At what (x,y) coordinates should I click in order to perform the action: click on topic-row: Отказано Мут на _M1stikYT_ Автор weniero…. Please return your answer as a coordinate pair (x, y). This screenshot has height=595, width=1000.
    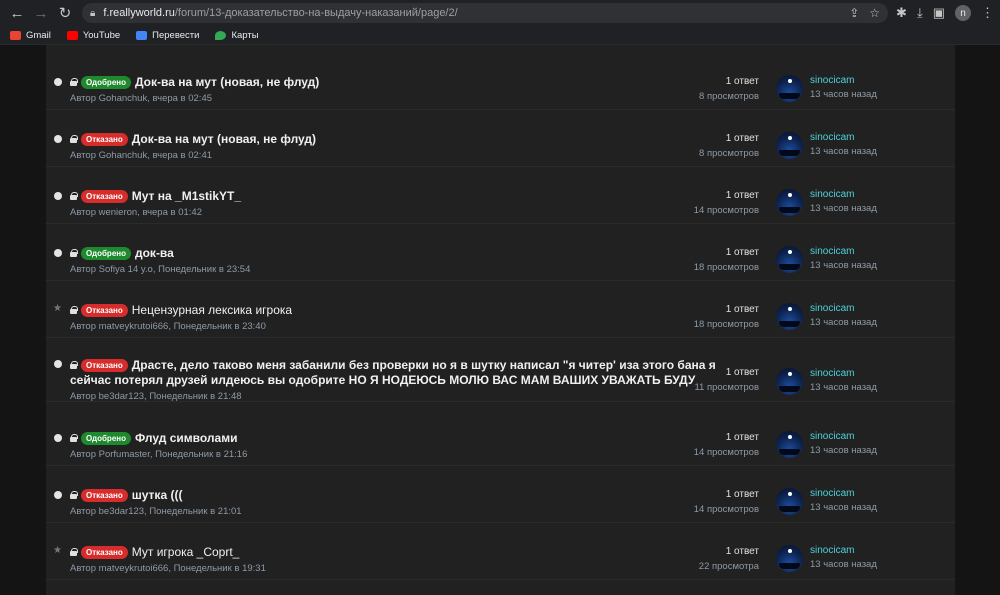
    Looking at the image, I should click on (500, 195).